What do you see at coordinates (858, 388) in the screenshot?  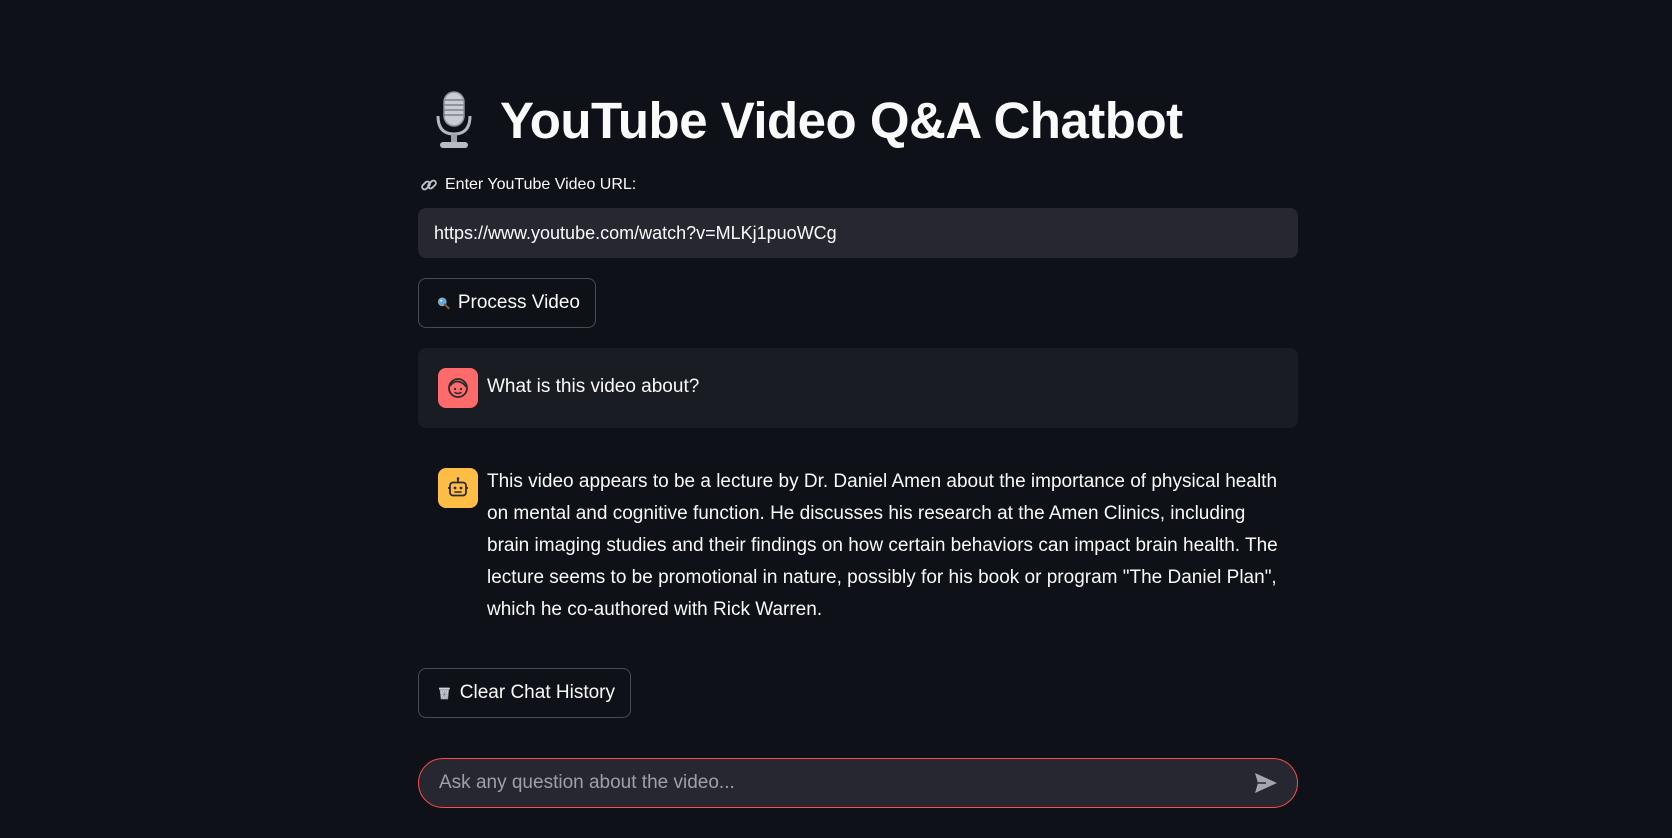 I see `user-message: What is this video about?` at bounding box center [858, 388].